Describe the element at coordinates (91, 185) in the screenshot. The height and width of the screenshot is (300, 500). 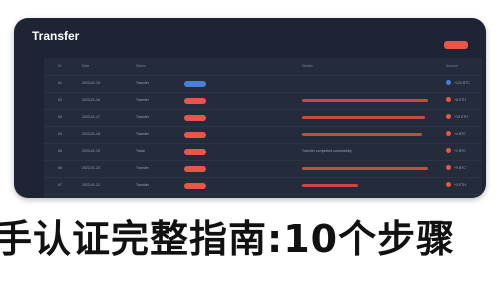
I see `row-date: 2023-01-21` at that location.